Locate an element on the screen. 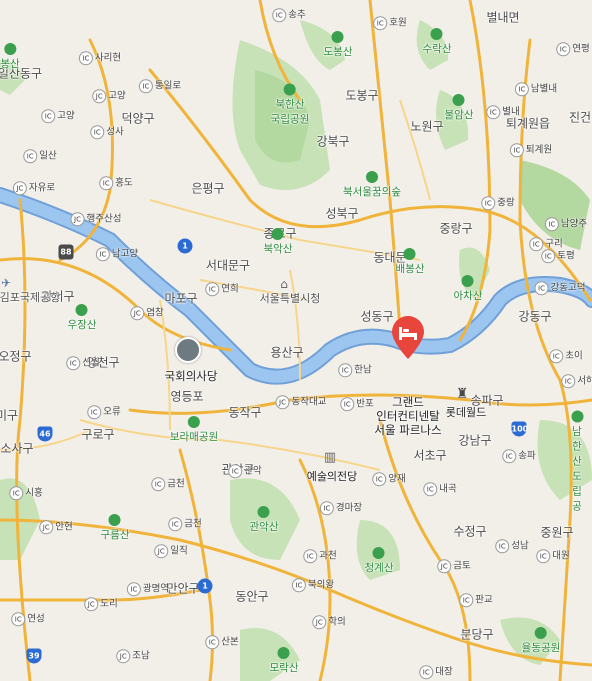 Image resolution: width=592 pixels, height=681 pixels. park-boramae: 보라매공원 is located at coordinates (194, 430).